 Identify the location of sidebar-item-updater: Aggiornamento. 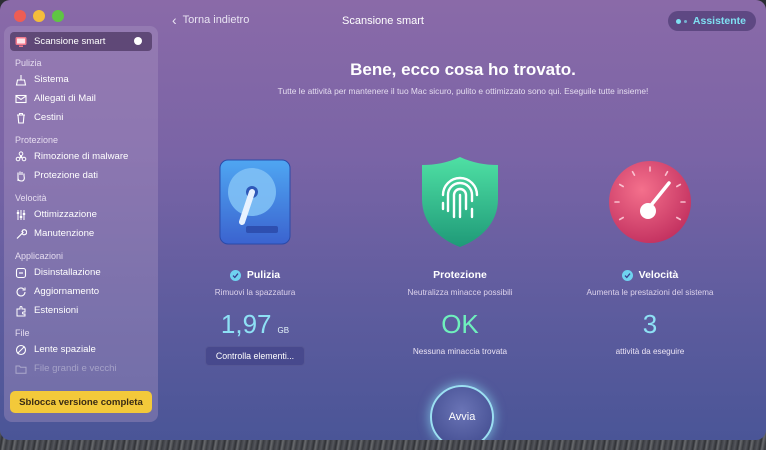
(81, 291).